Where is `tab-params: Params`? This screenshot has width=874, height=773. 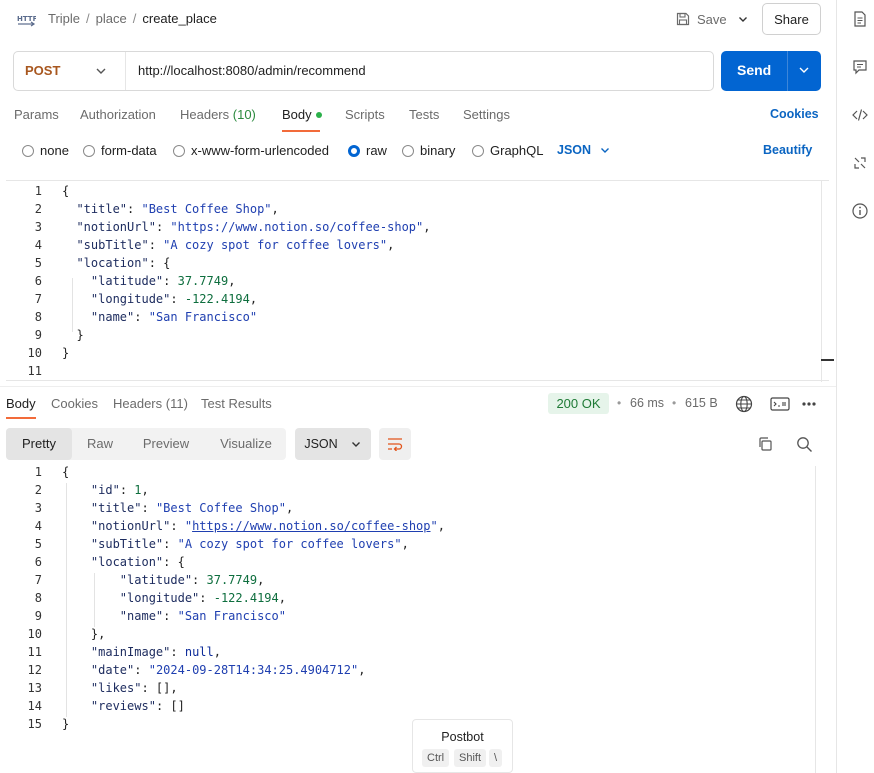 tab-params: Params is located at coordinates (36, 114).